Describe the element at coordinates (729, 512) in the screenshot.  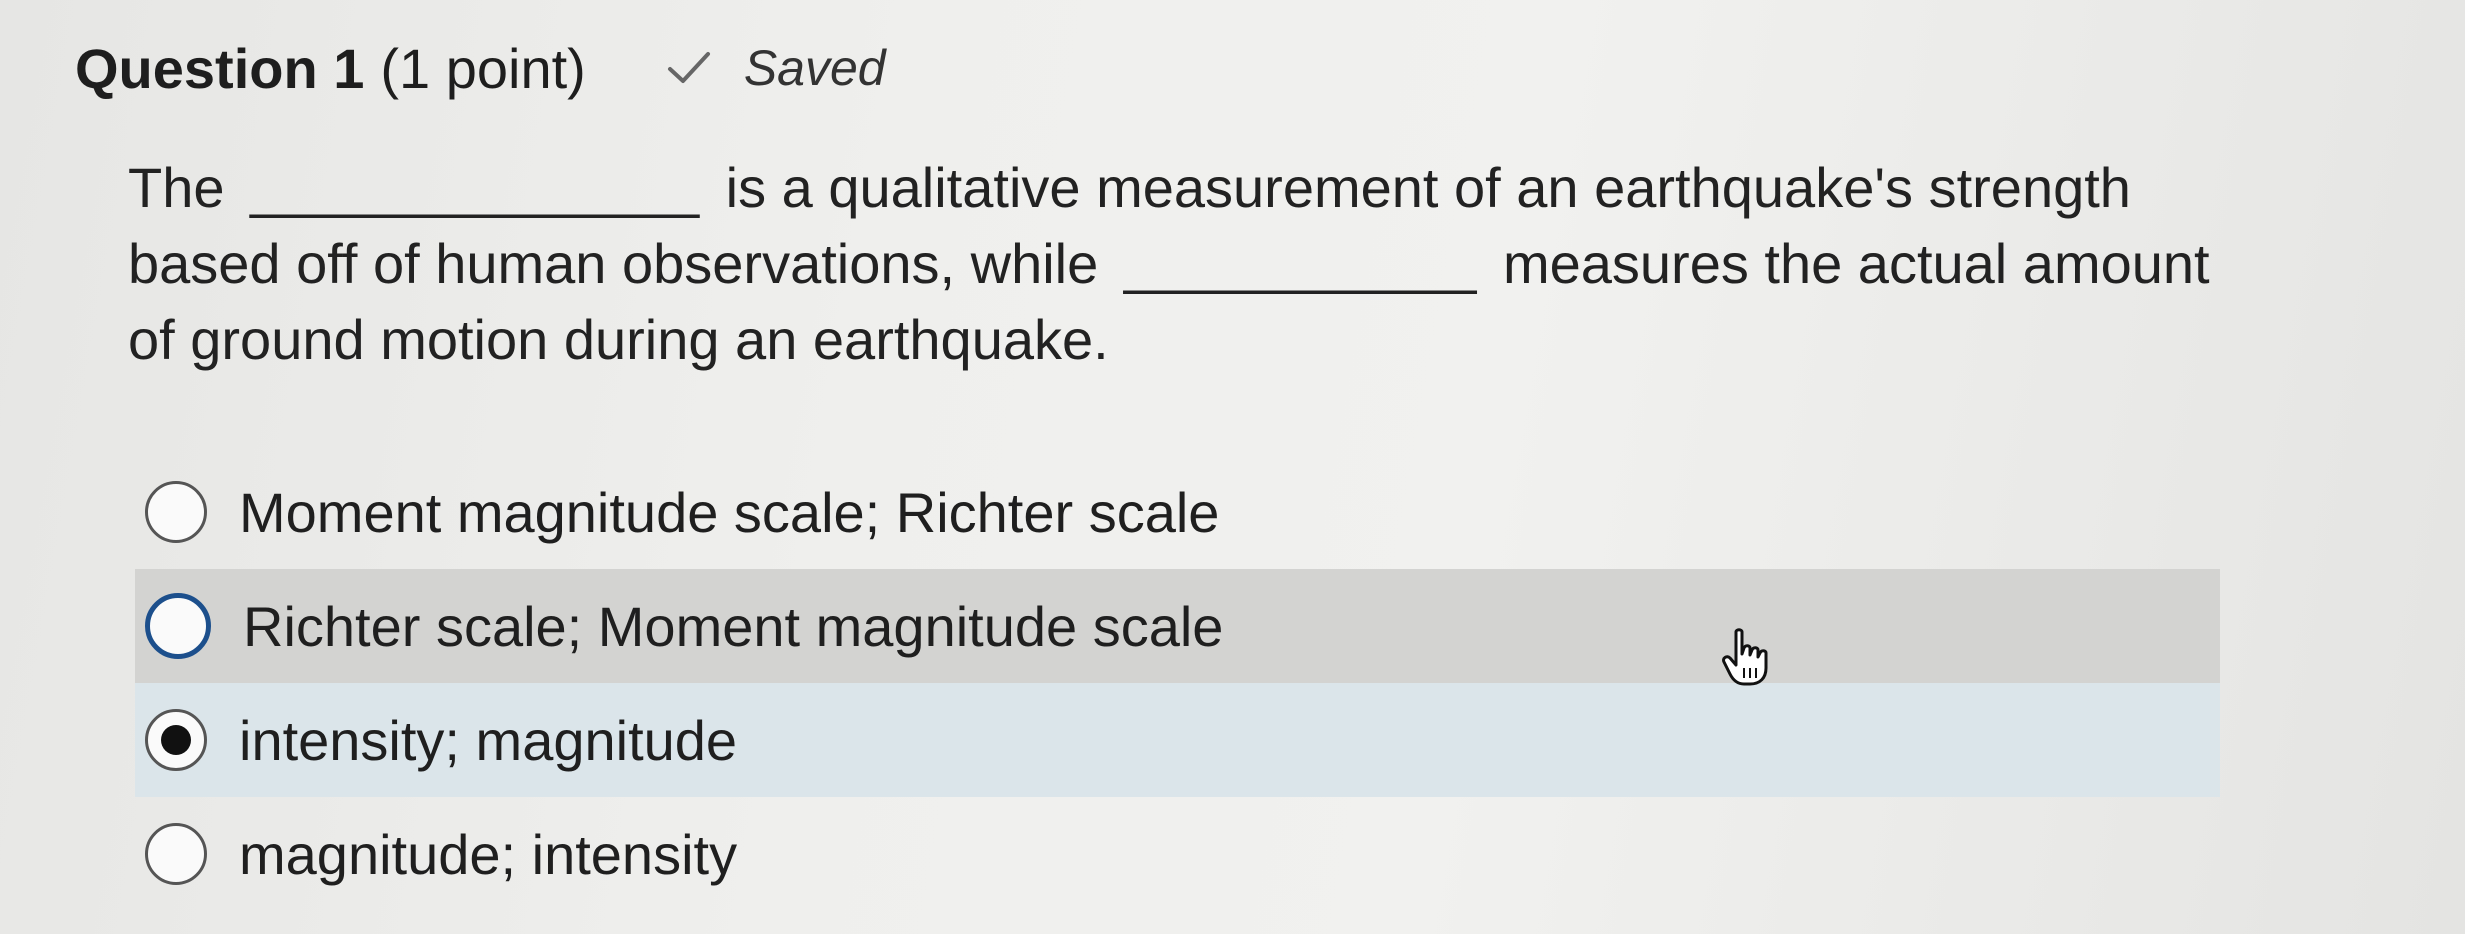
I see `option-label: Moment magnitude scale; Richter scale` at that location.